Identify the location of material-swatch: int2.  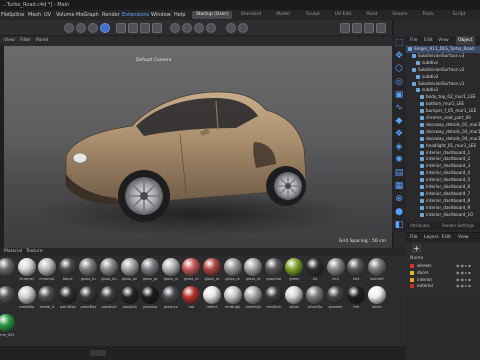
(356, 271).